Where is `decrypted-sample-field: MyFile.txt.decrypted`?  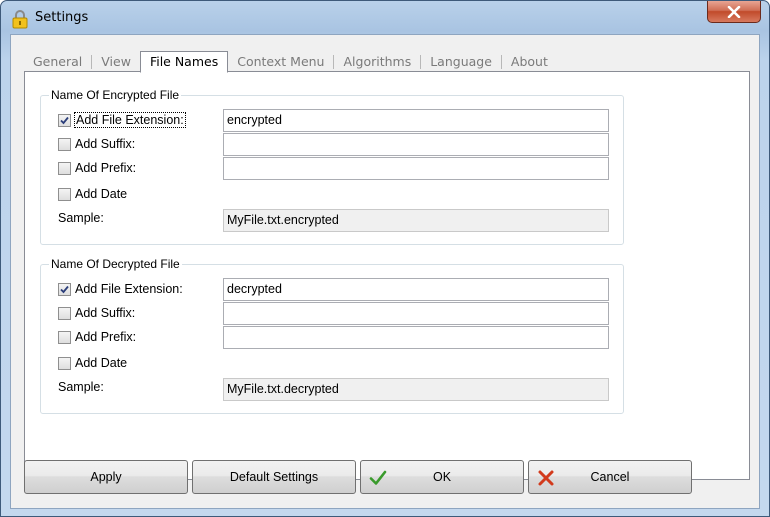 decrypted-sample-field: MyFile.txt.decrypted is located at coordinates (416, 389).